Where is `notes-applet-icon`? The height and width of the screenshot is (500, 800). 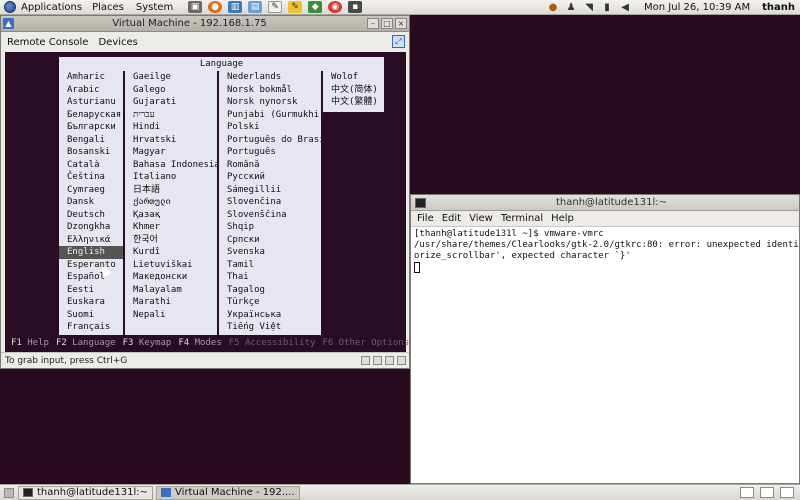
notes-applet-icon is located at coordinates (747, 492).